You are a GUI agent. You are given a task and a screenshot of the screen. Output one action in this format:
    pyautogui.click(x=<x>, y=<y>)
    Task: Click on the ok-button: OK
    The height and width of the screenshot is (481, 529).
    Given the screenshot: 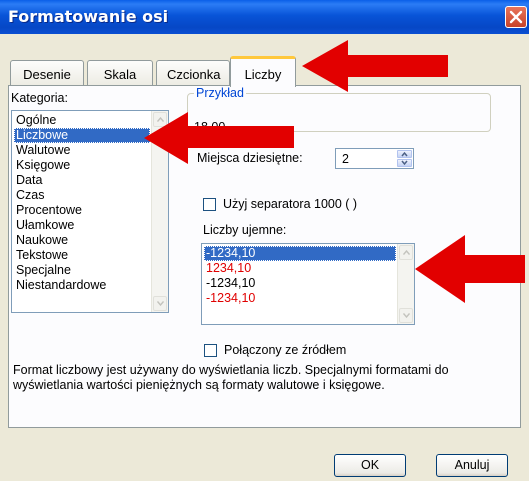 What is the action you would take?
    pyautogui.click(x=370, y=465)
    